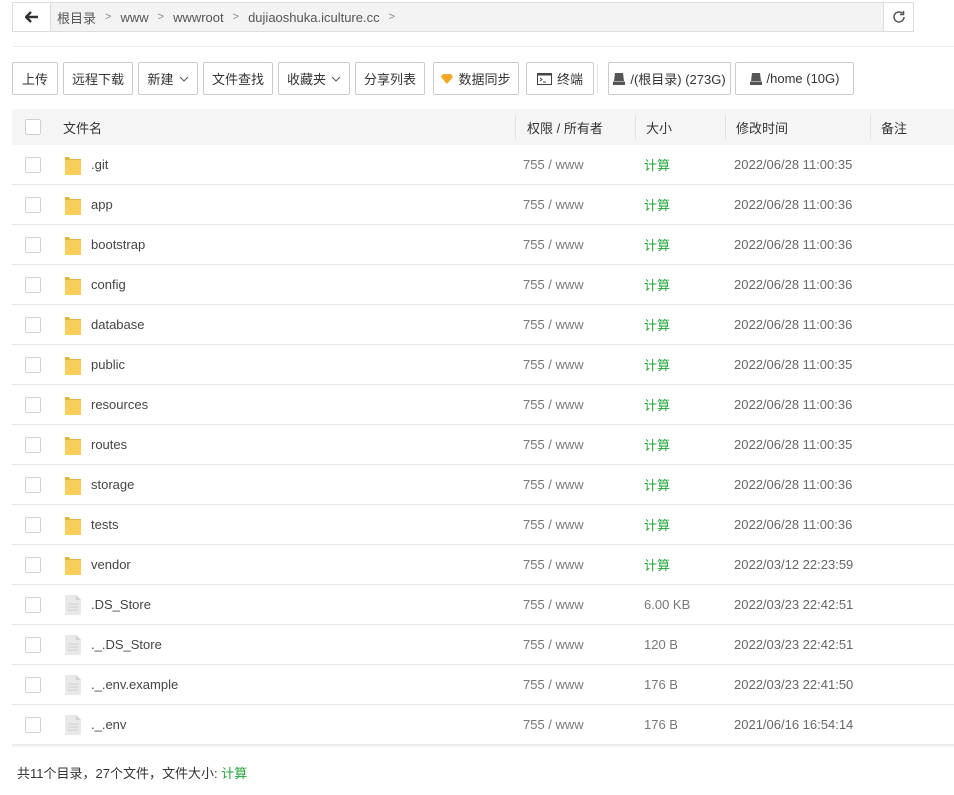 The height and width of the screenshot is (795, 954). What do you see at coordinates (669, 78) in the screenshot?
I see `disk-root-button: /(根目录) (273G)` at bounding box center [669, 78].